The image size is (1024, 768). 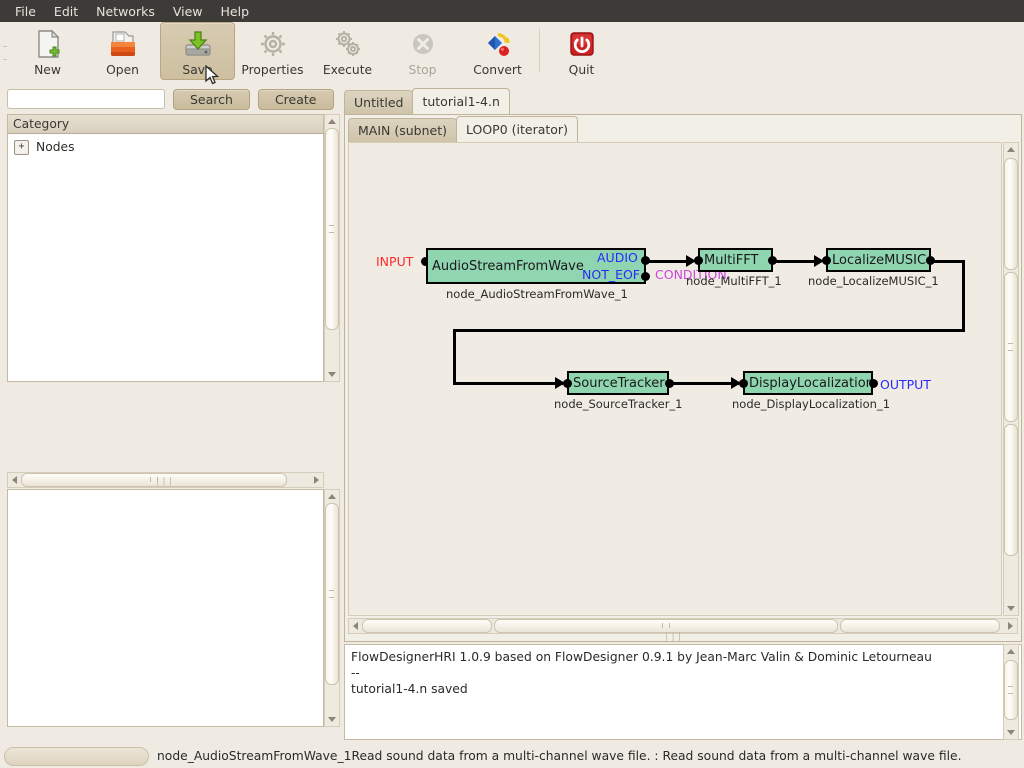 What do you see at coordinates (402, 130) in the screenshot?
I see `tab-main-subnet: MAIN (subnet)` at bounding box center [402, 130].